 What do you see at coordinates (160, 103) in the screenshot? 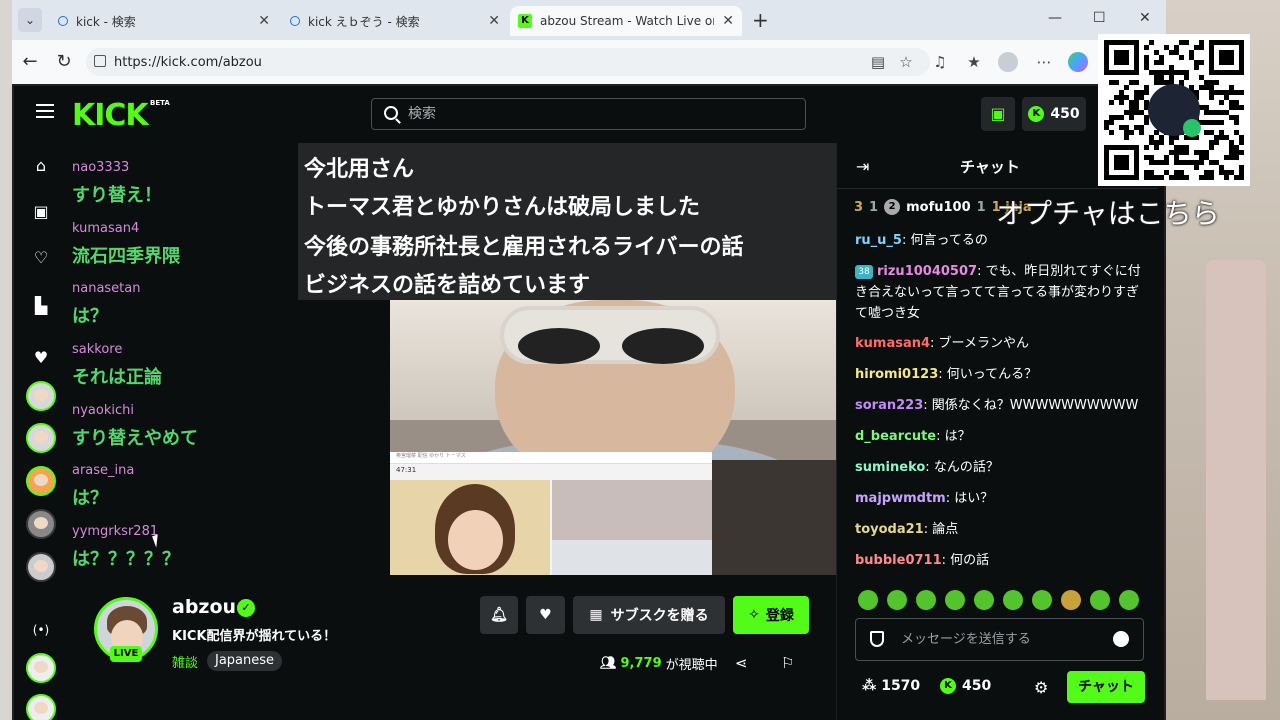
I see `beta-badge: BETA` at bounding box center [160, 103].